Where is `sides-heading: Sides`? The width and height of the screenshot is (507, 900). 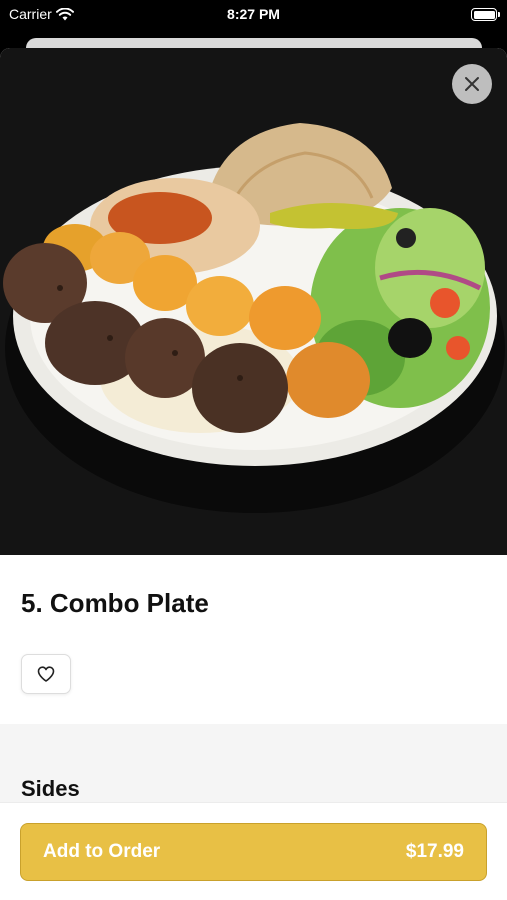
sides-heading: Sides is located at coordinates (50, 788).